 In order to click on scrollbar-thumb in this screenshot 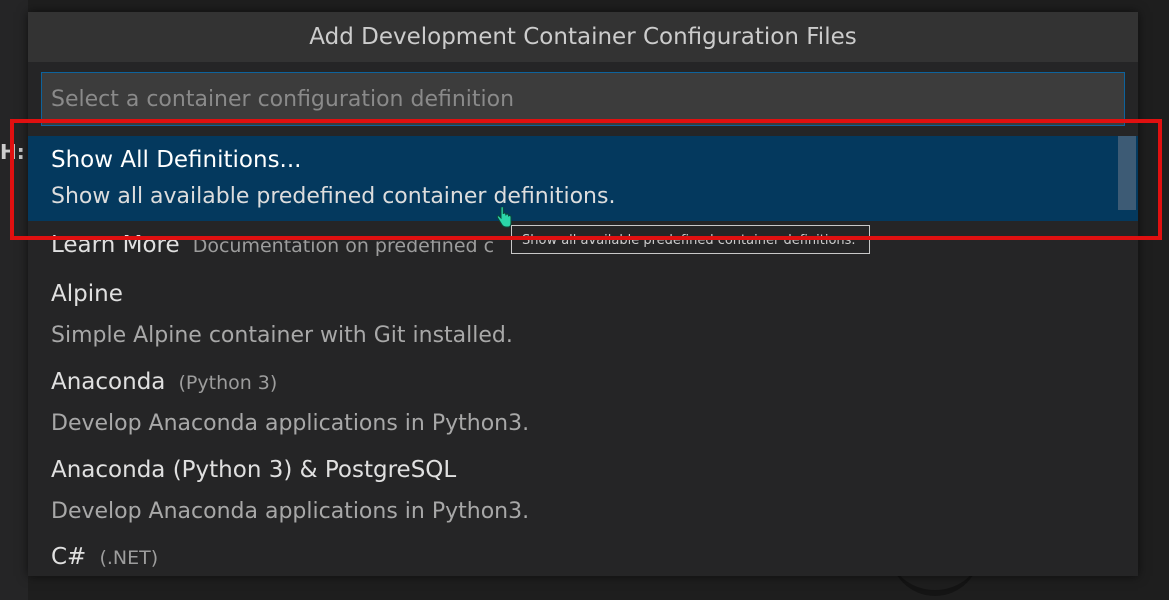, I will do `click(1127, 173)`.